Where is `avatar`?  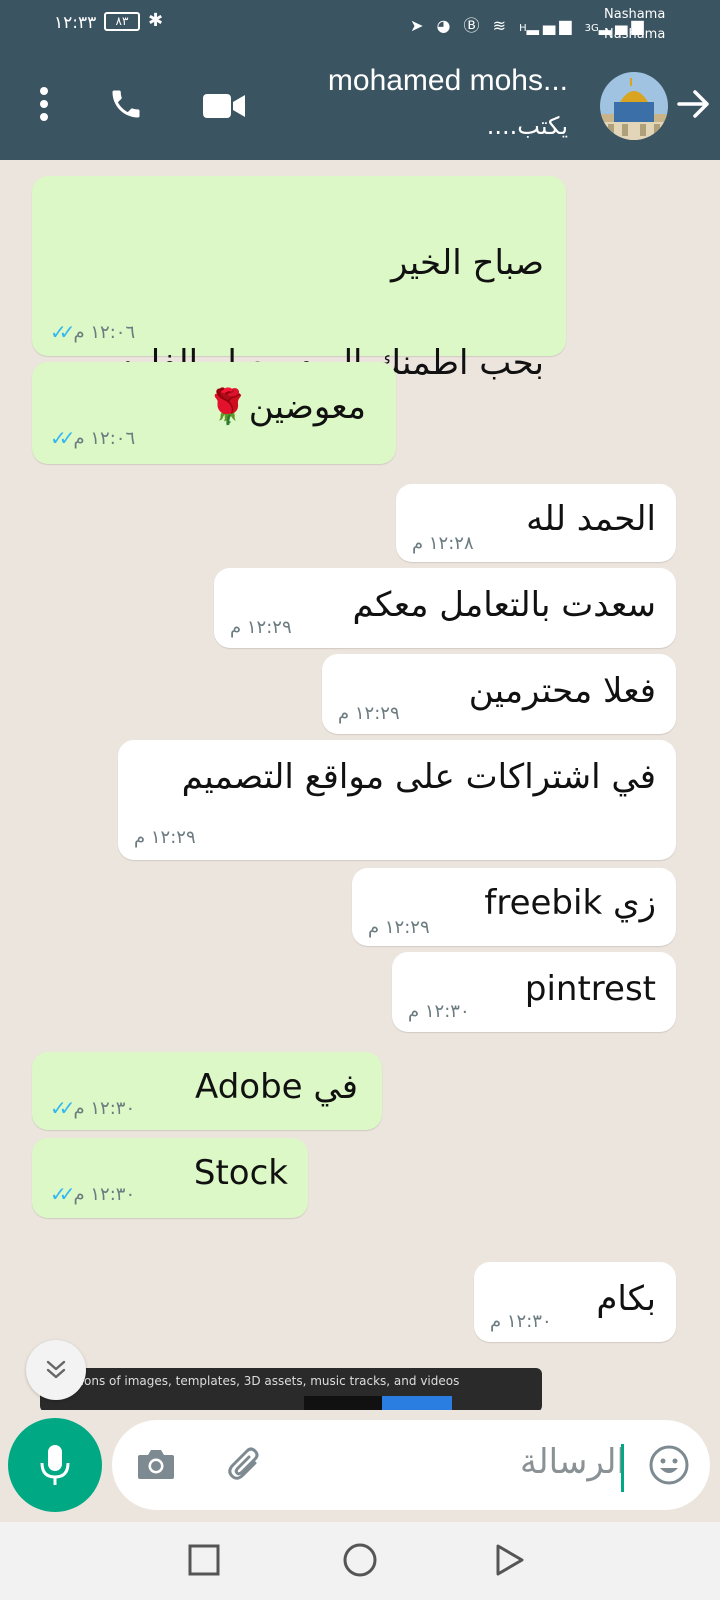 avatar is located at coordinates (634, 106).